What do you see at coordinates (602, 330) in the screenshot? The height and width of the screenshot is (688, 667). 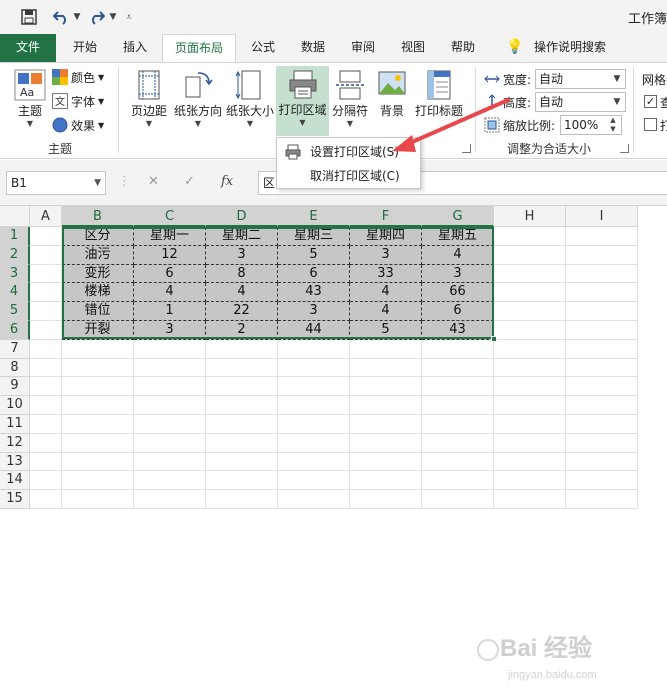 I see `cell-i6` at bounding box center [602, 330].